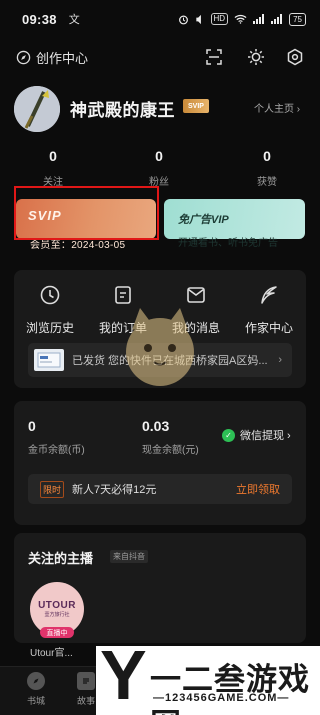 The width and height of the screenshot is (320, 715). What do you see at coordinates (36, 681) in the screenshot?
I see `compass-icon` at bounding box center [36, 681].